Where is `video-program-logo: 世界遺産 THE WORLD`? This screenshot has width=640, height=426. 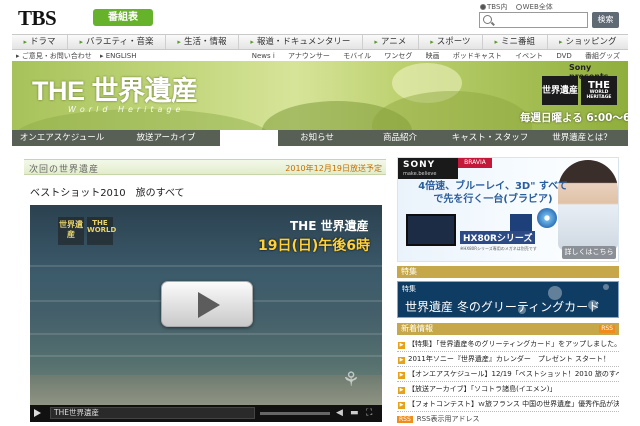 video-program-logo: 世界遺産 THE WORLD is located at coordinates (87, 231).